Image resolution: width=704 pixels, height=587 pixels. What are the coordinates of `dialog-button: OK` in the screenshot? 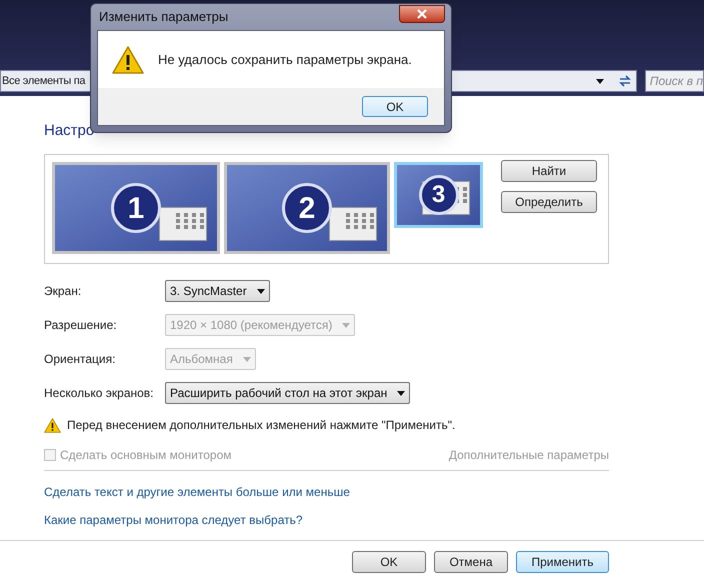 It's located at (389, 562).